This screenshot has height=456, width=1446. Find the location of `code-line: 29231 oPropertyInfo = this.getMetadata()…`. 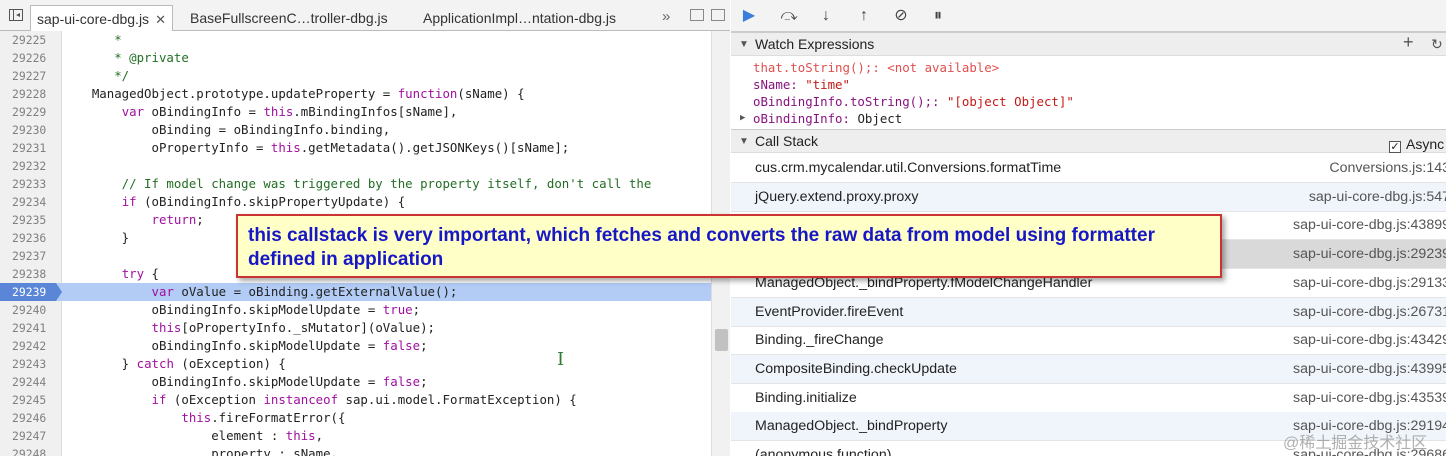

code-line: 29231 oPropertyInfo = this.getMetadata()… is located at coordinates (355, 148).